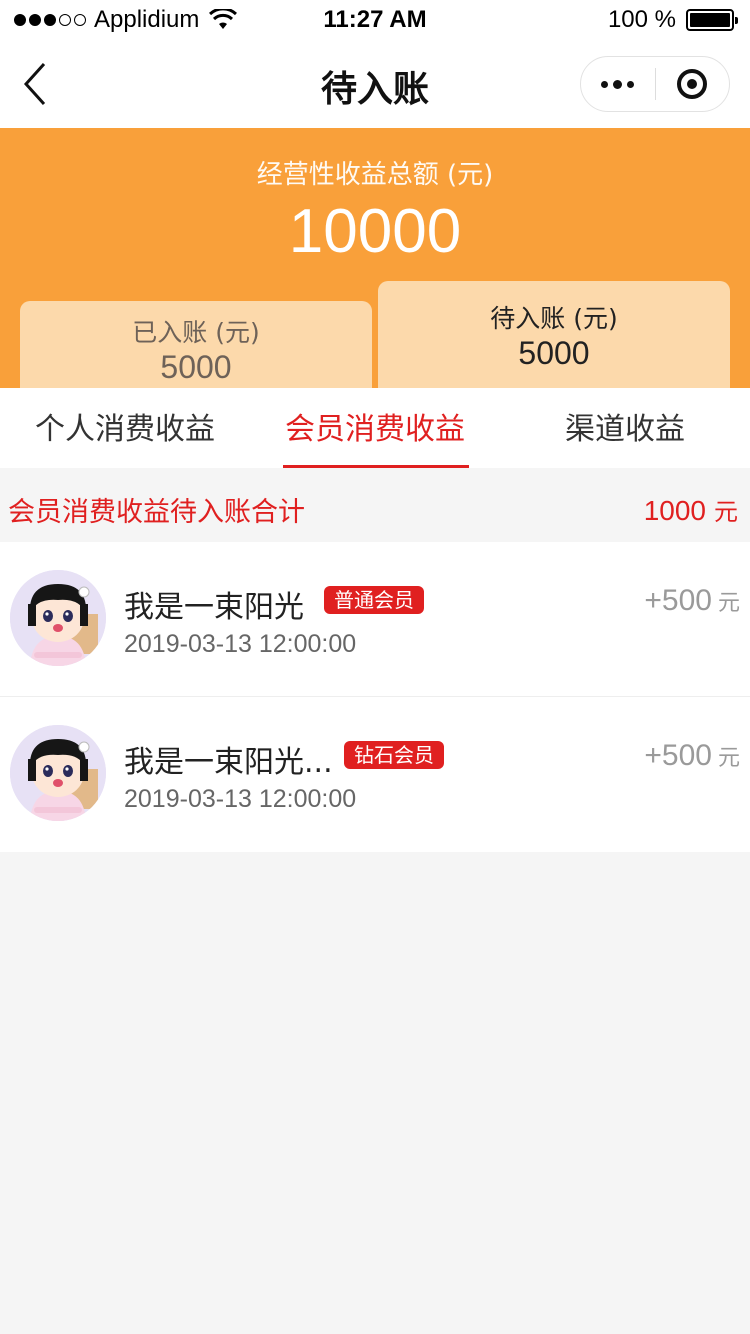 This screenshot has width=750, height=1334. What do you see at coordinates (196, 332) in the screenshot?
I see `received-label: 已入账 (元)` at bounding box center [196, 332].